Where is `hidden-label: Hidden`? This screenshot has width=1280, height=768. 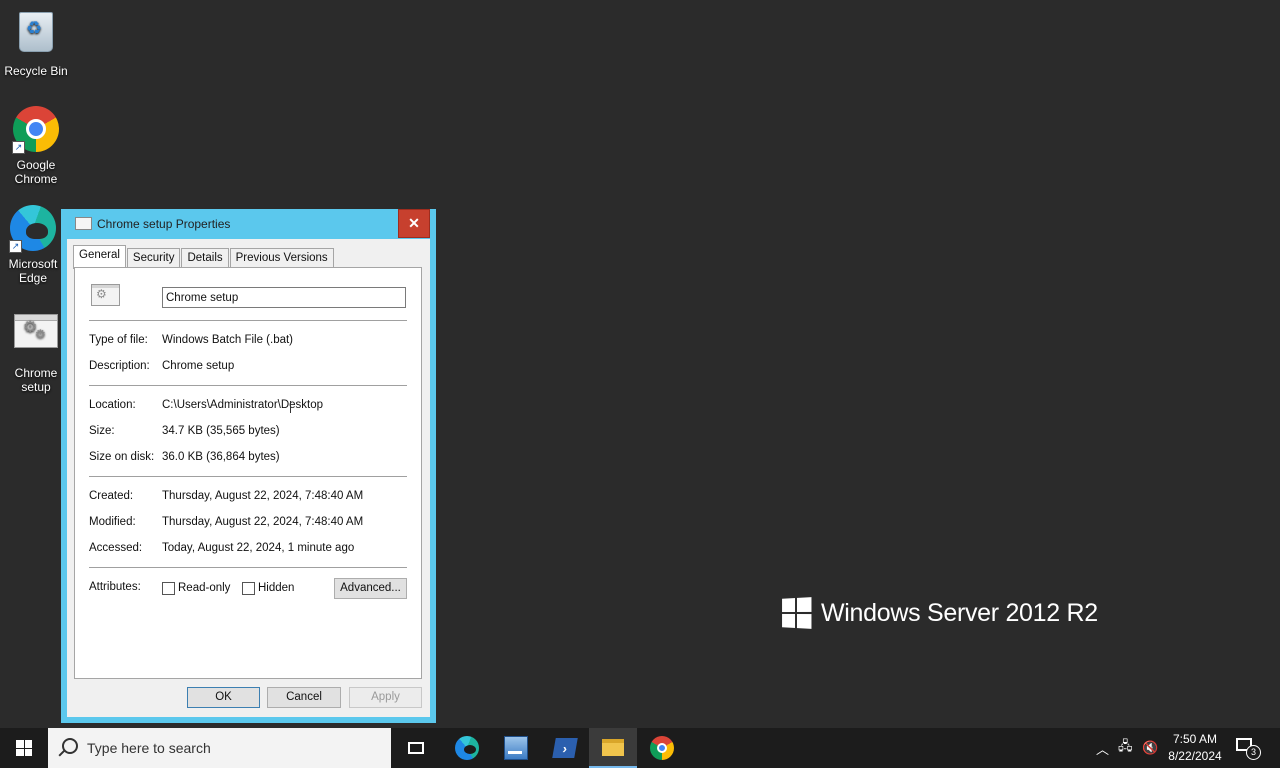 hidden-label: Hidden is located at coordinates (276, 588).